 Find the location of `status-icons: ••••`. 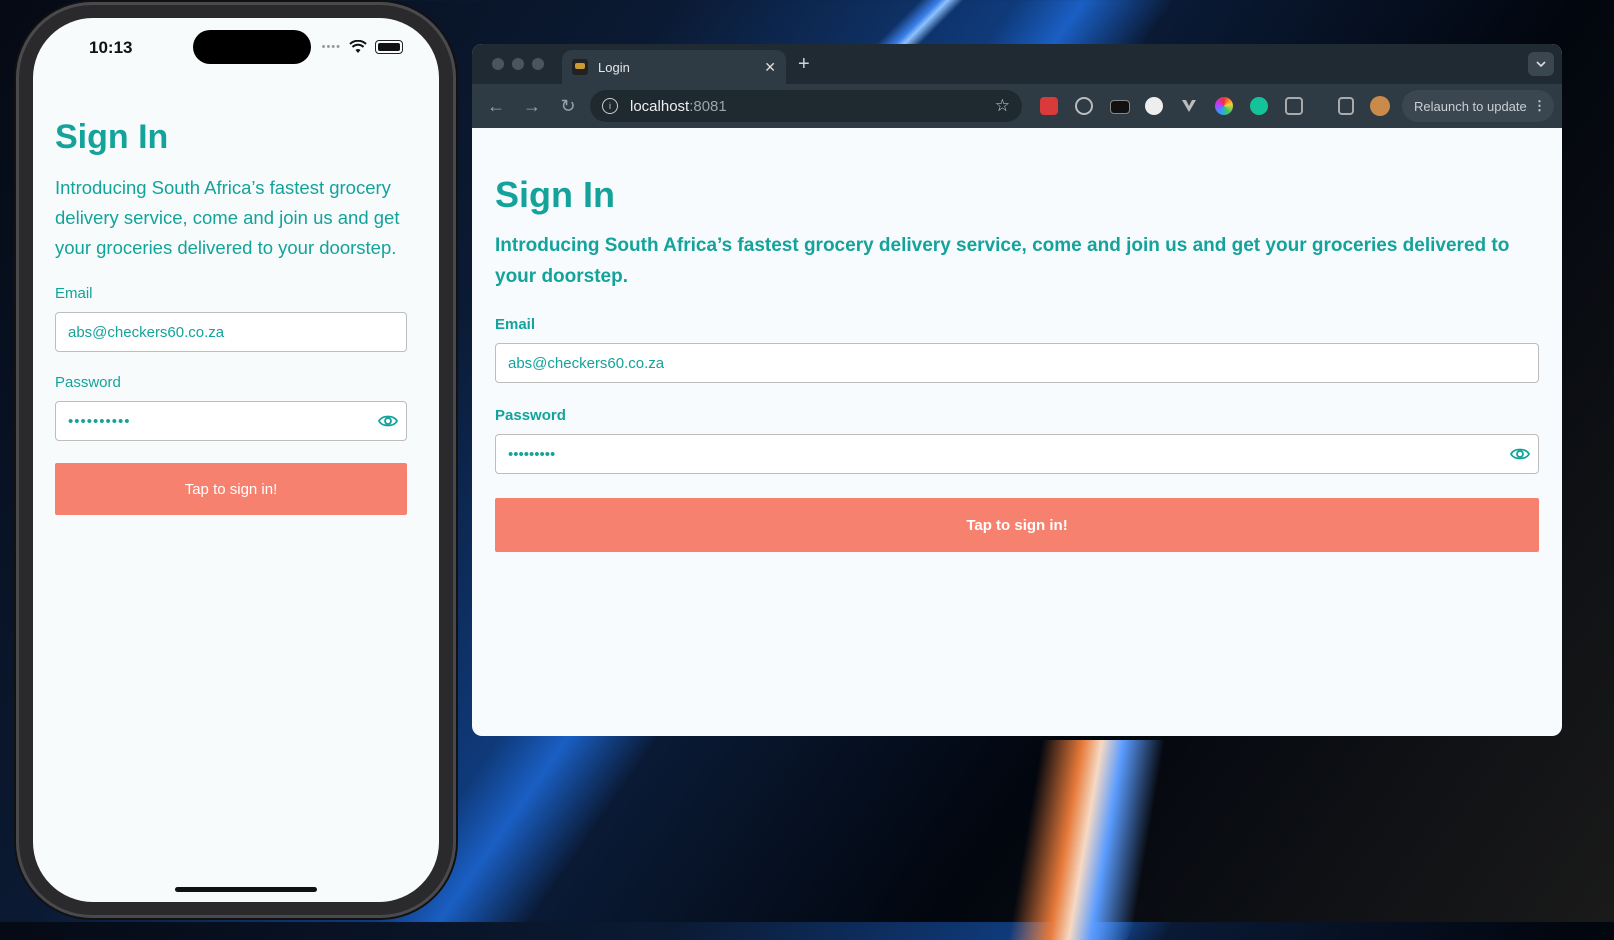

status-icons: •••• is located at coordinates (362, 47).